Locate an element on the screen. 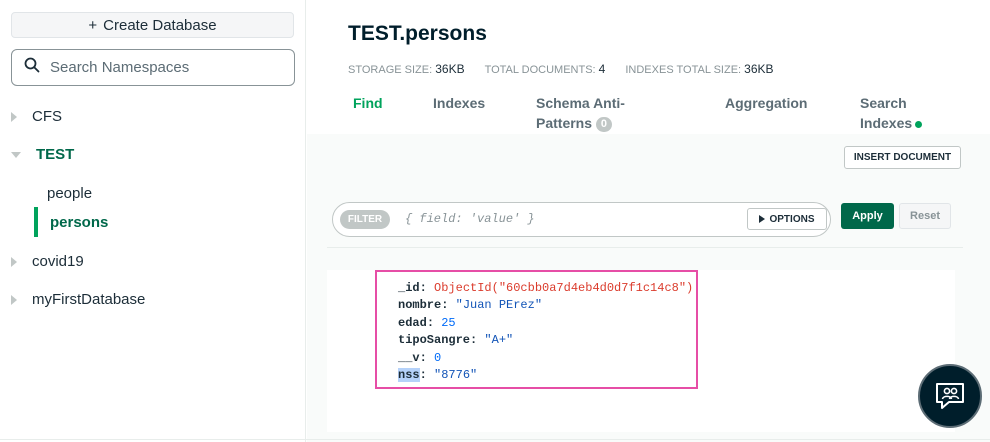  tab-aggregation: Aggregation is located at coordinates (766, 103).